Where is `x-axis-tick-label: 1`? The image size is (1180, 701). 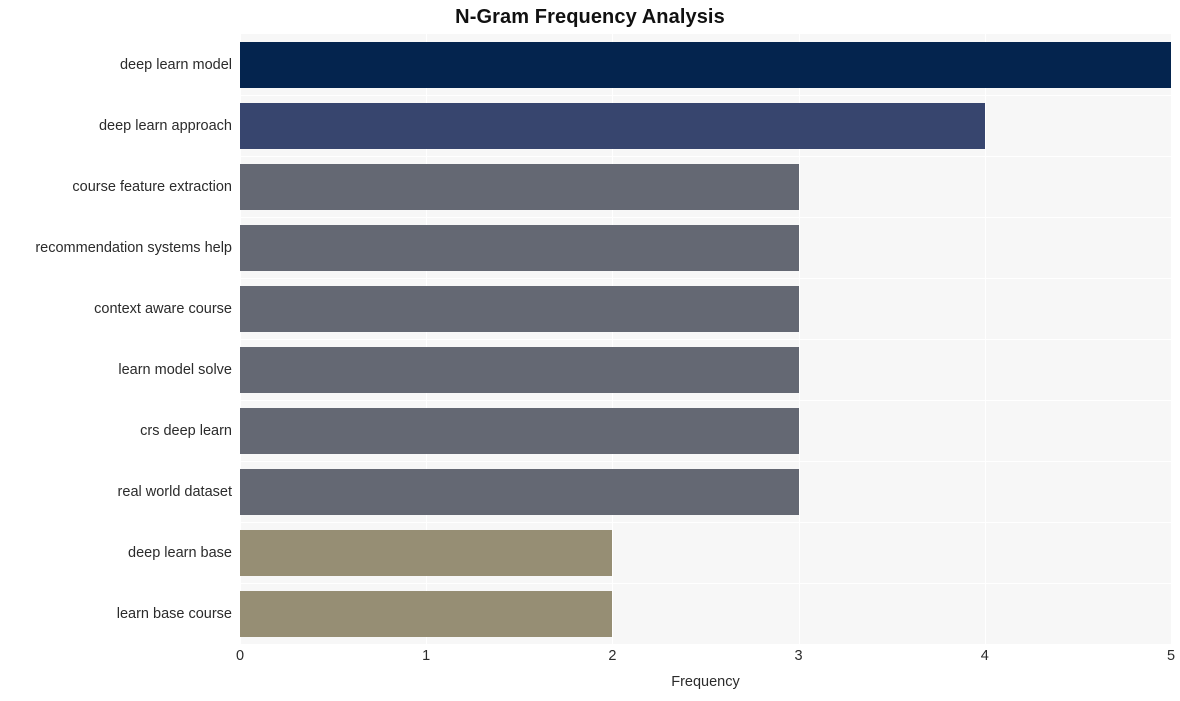 x-axis-tick-label: 1 is located at coordinates (426, 656).